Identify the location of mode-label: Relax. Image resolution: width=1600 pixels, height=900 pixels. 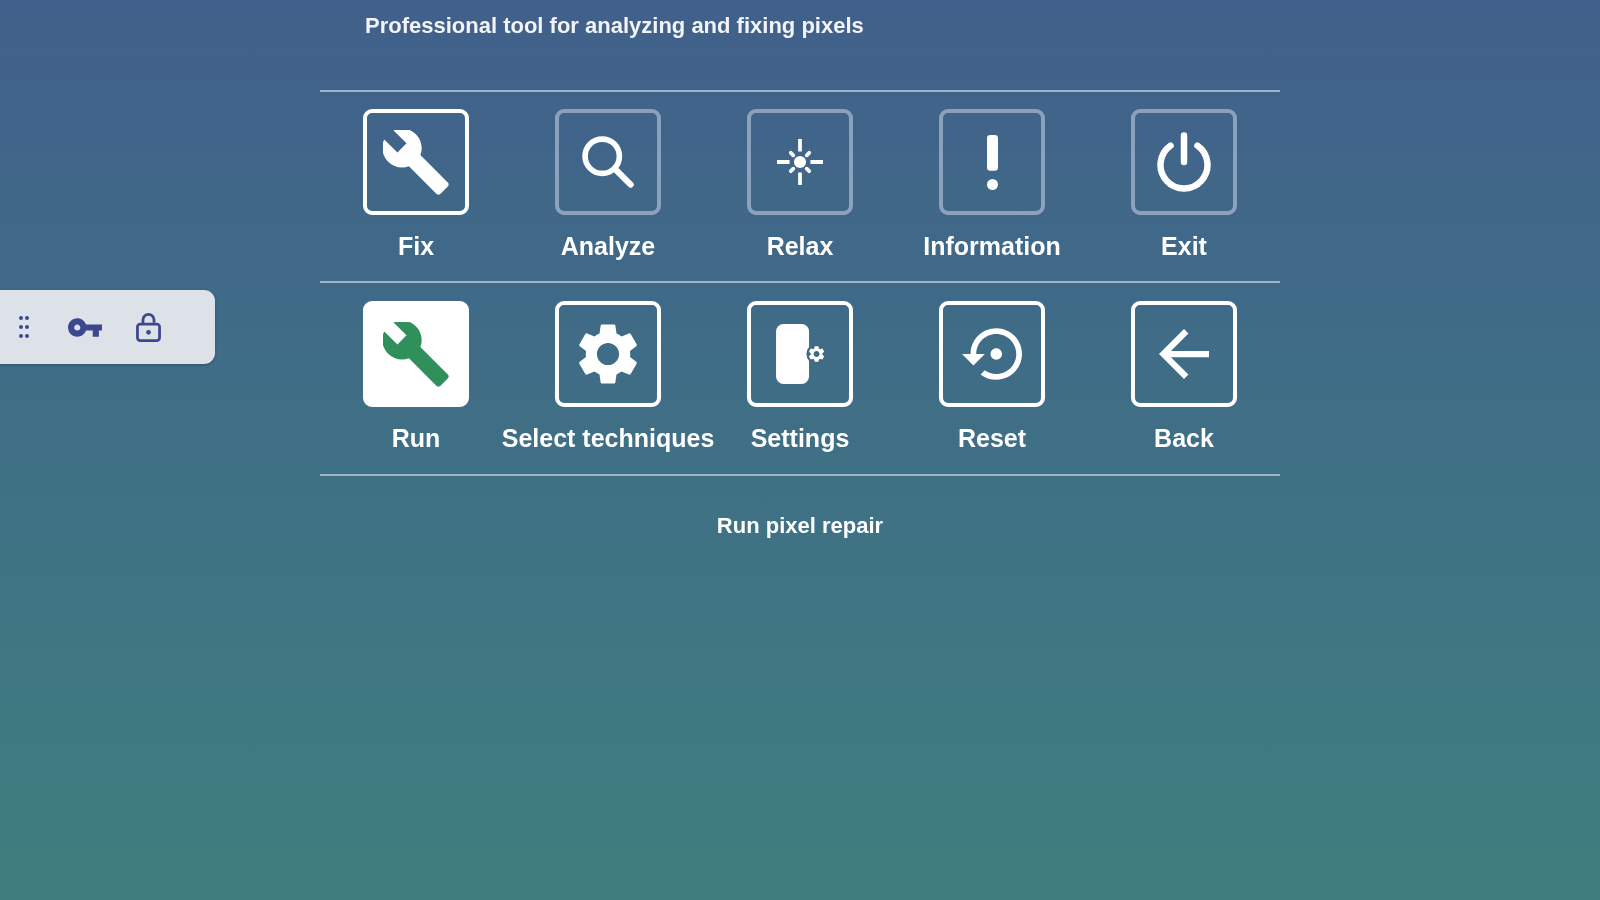
(800, 246).